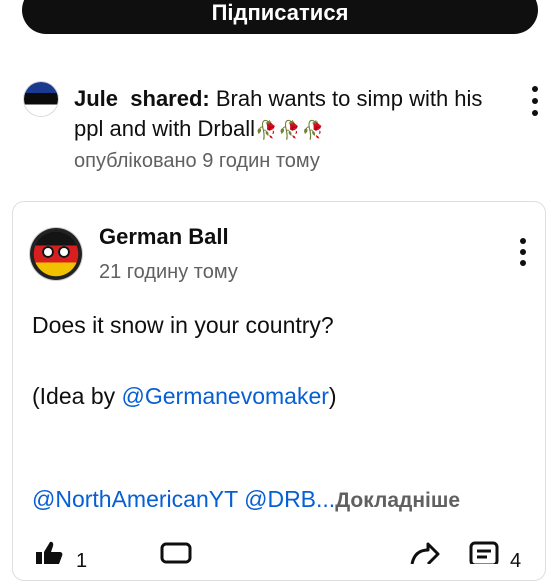 Image resolution: width=560 pixels, height=581 pixels. I want to click on eye-left-icon, so click(48, 252).